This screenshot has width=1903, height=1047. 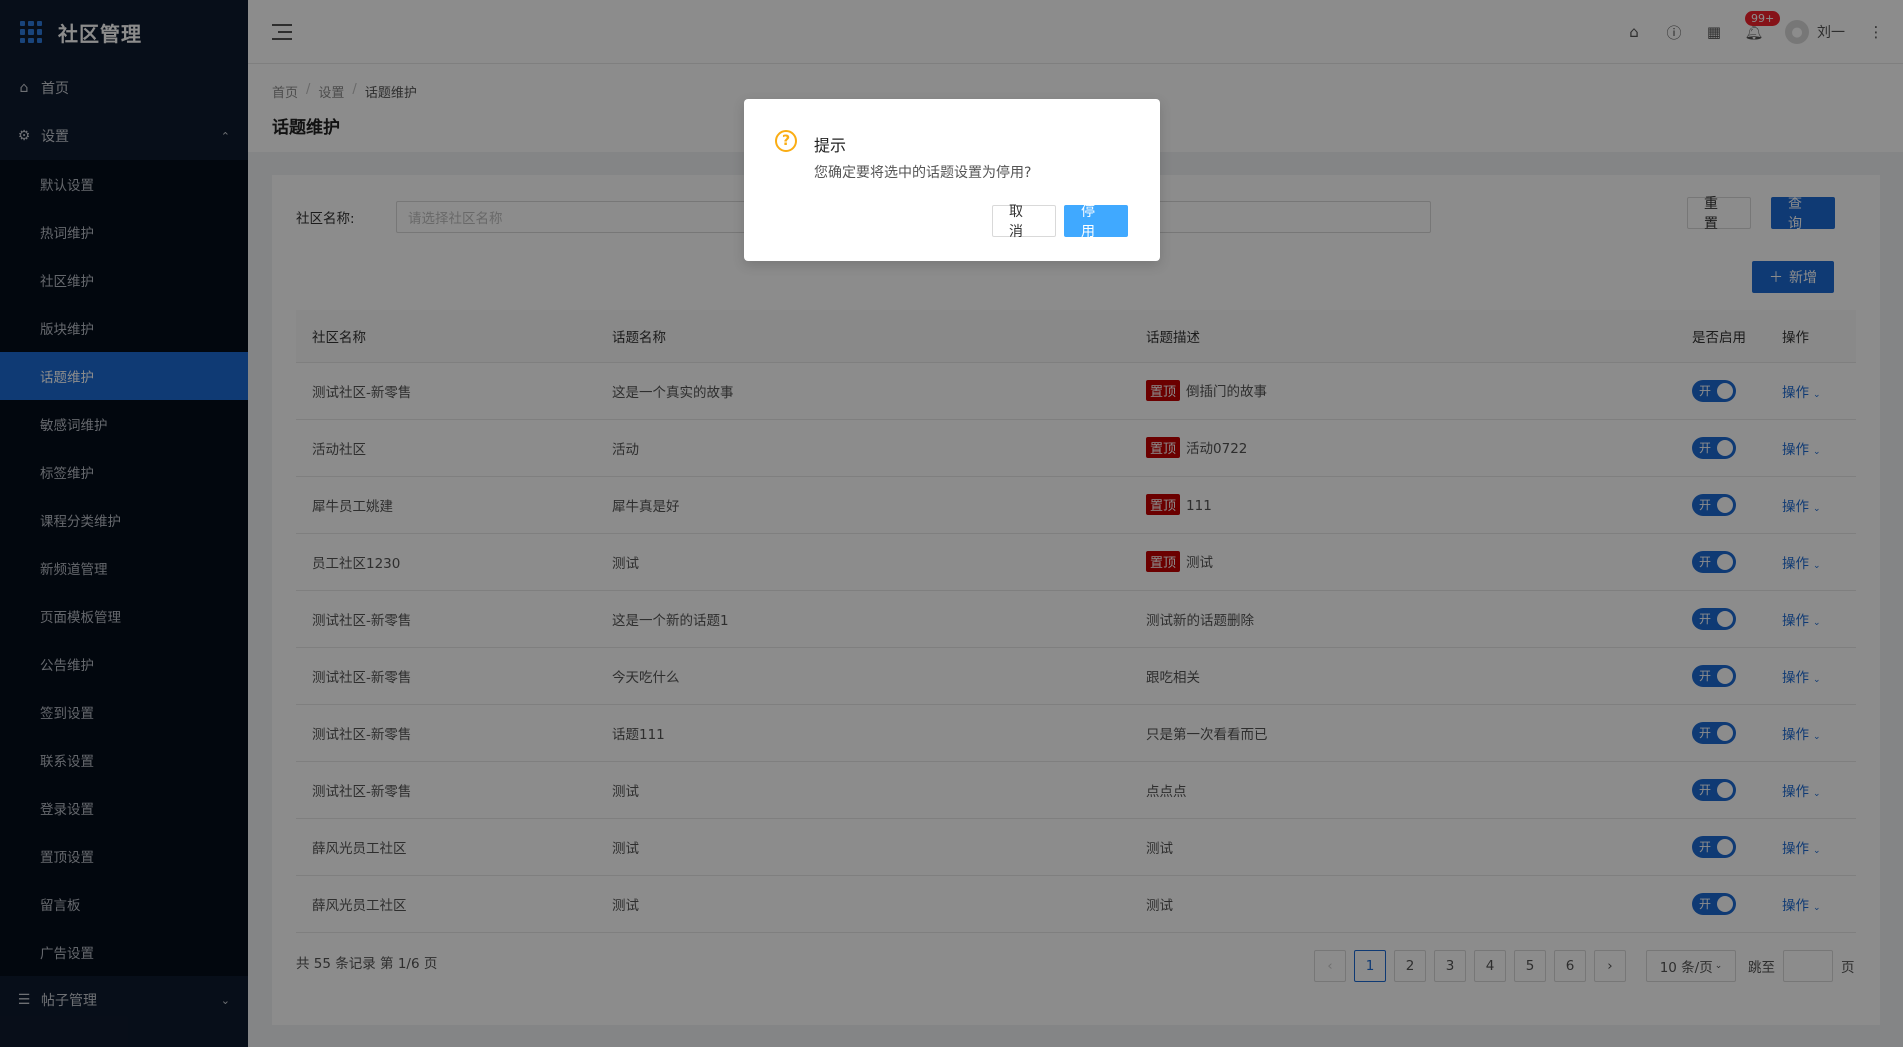 What do you see at coordinates (1024, 222) in the screenshot?
I see `cancel-button: 取消` at bounding box center [1024, 222].